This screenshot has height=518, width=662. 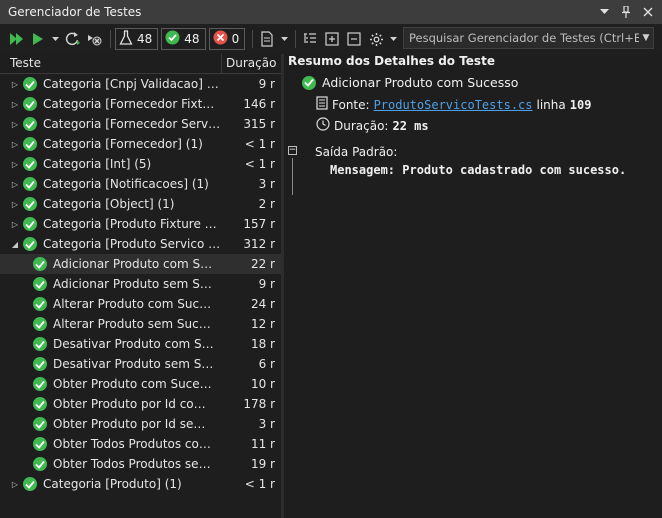 I want to click on category-row: ▷ Categoria [Notificacoes] (1) 3 r, so click(x=140, y=184).